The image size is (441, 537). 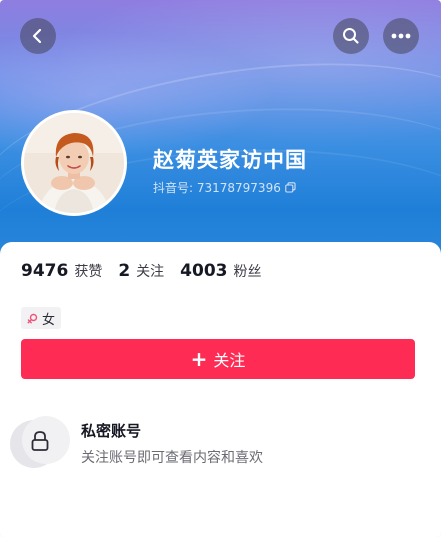 What do you see at coordinates (204, 271) in the screenshot?
I see `stat-value: 4003` at bounding box center [204, 271].